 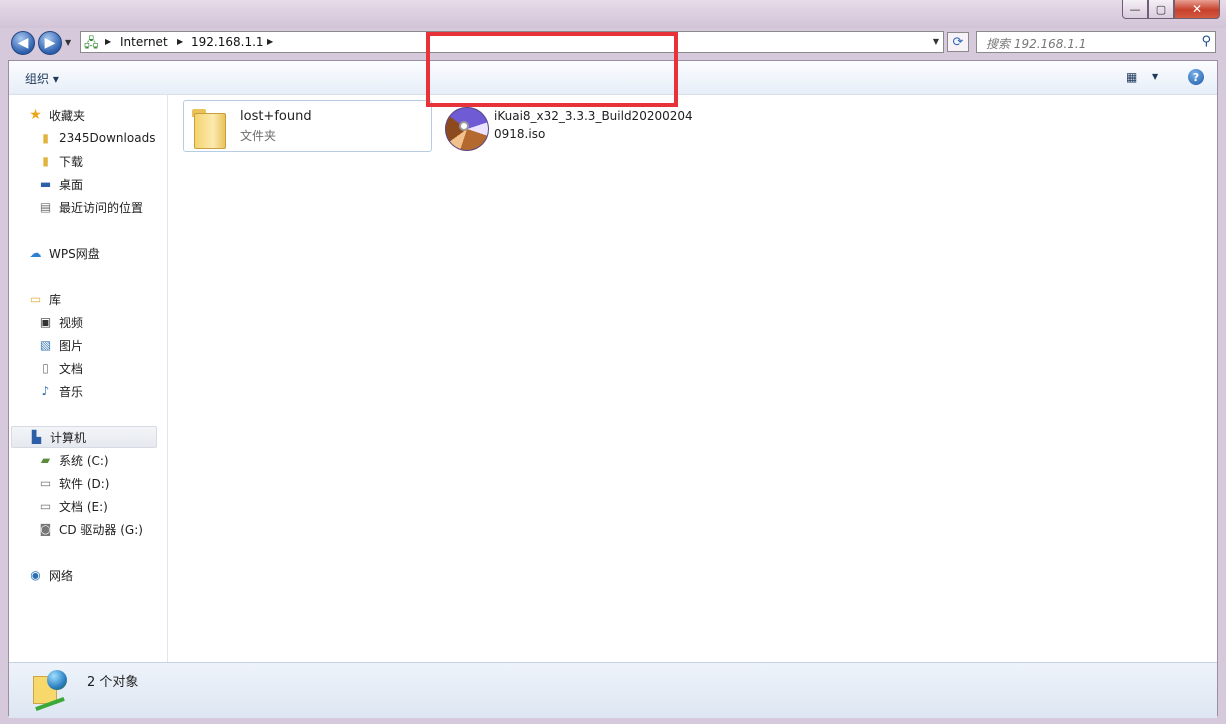 What do you see at coordinates (60, 8) in the screenshot?
I see `window-title` at bounding box center [60, 8].